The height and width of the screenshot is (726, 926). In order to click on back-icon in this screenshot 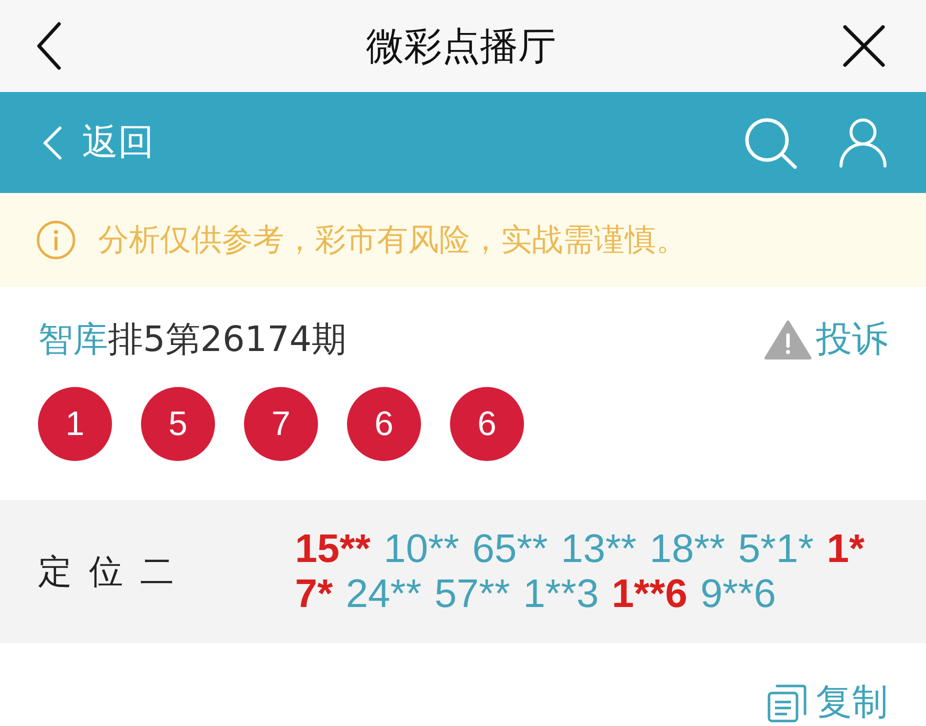, I will do `click(49, 46)`.